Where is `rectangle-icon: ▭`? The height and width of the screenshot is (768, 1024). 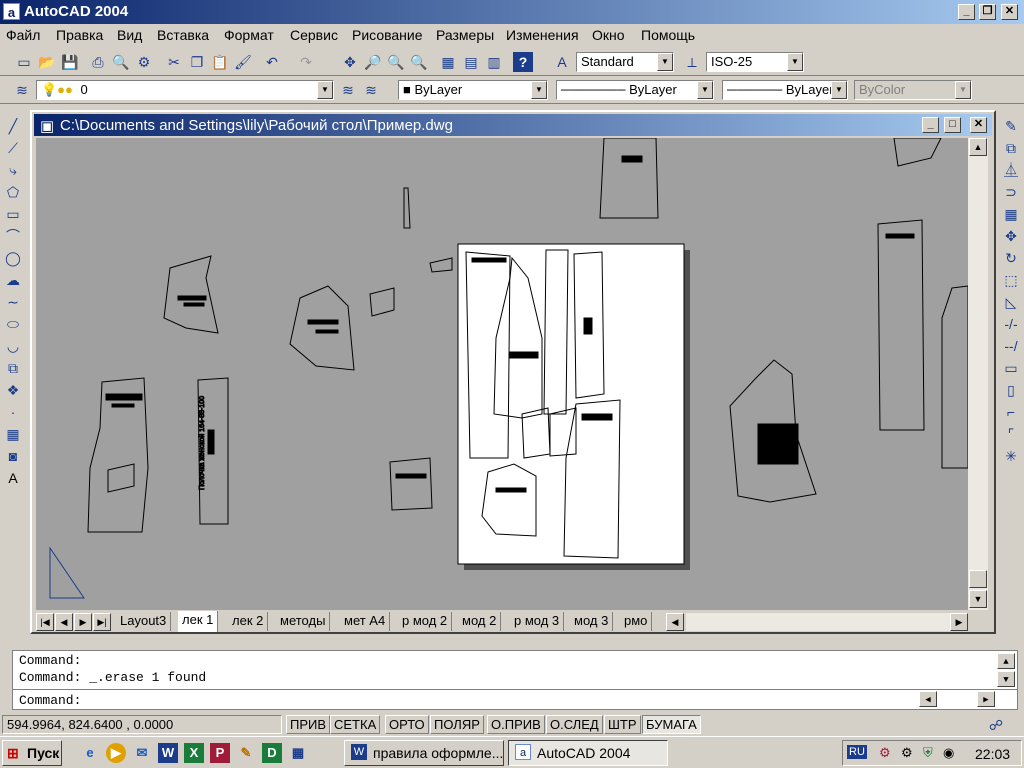 rectangle-icon: ▭ is located at coordinates (13, 214).